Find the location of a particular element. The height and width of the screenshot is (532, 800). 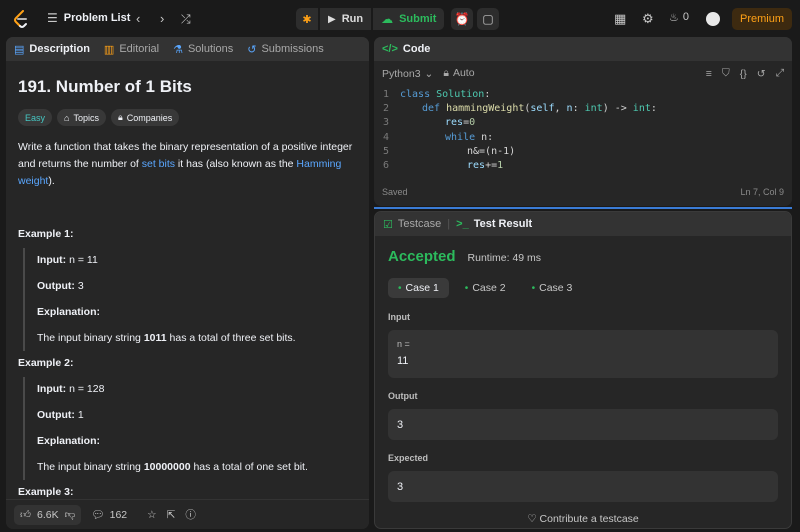

language-label: Python3 is located at coordinates (401, 73).